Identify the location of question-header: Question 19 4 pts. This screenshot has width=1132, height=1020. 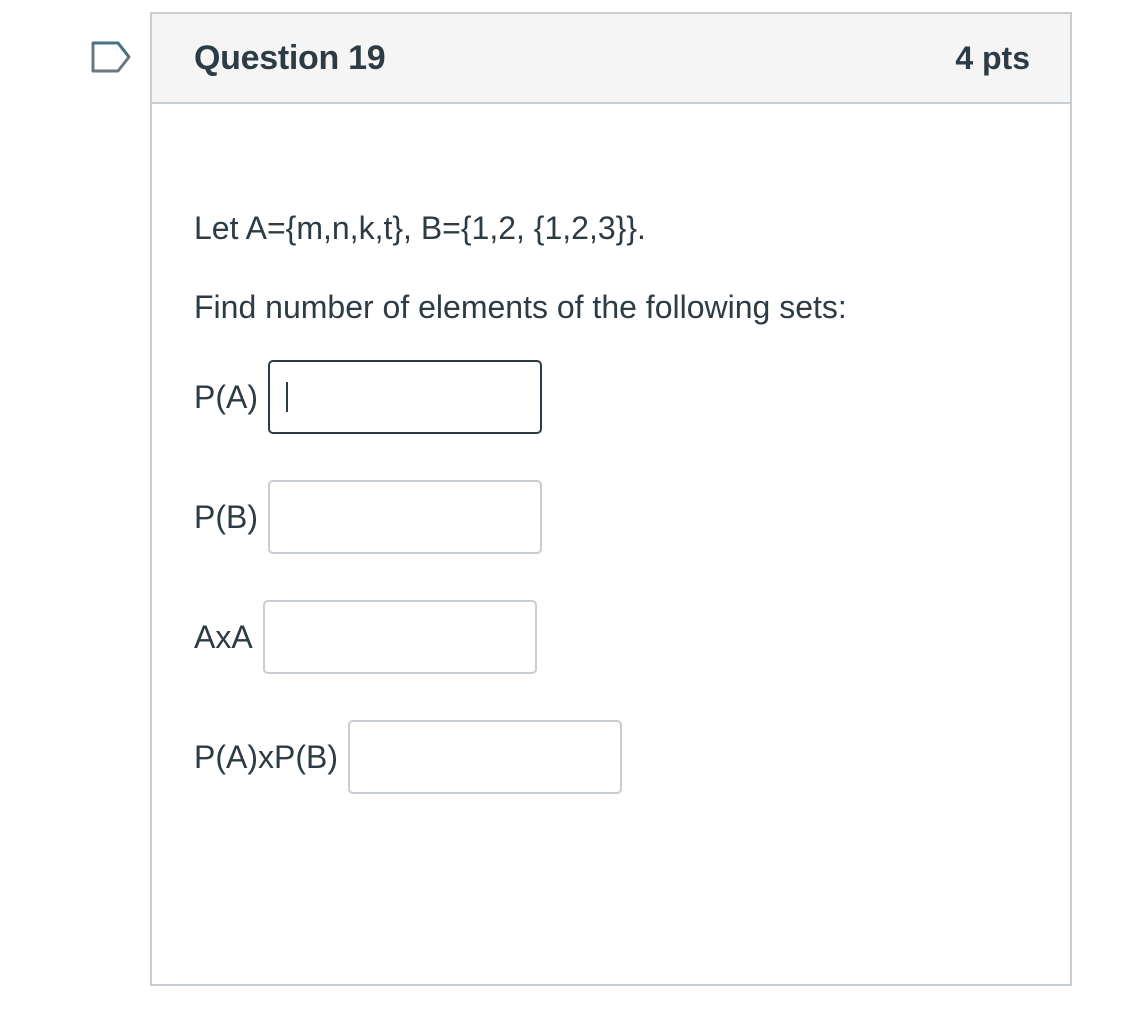
(611, 59).